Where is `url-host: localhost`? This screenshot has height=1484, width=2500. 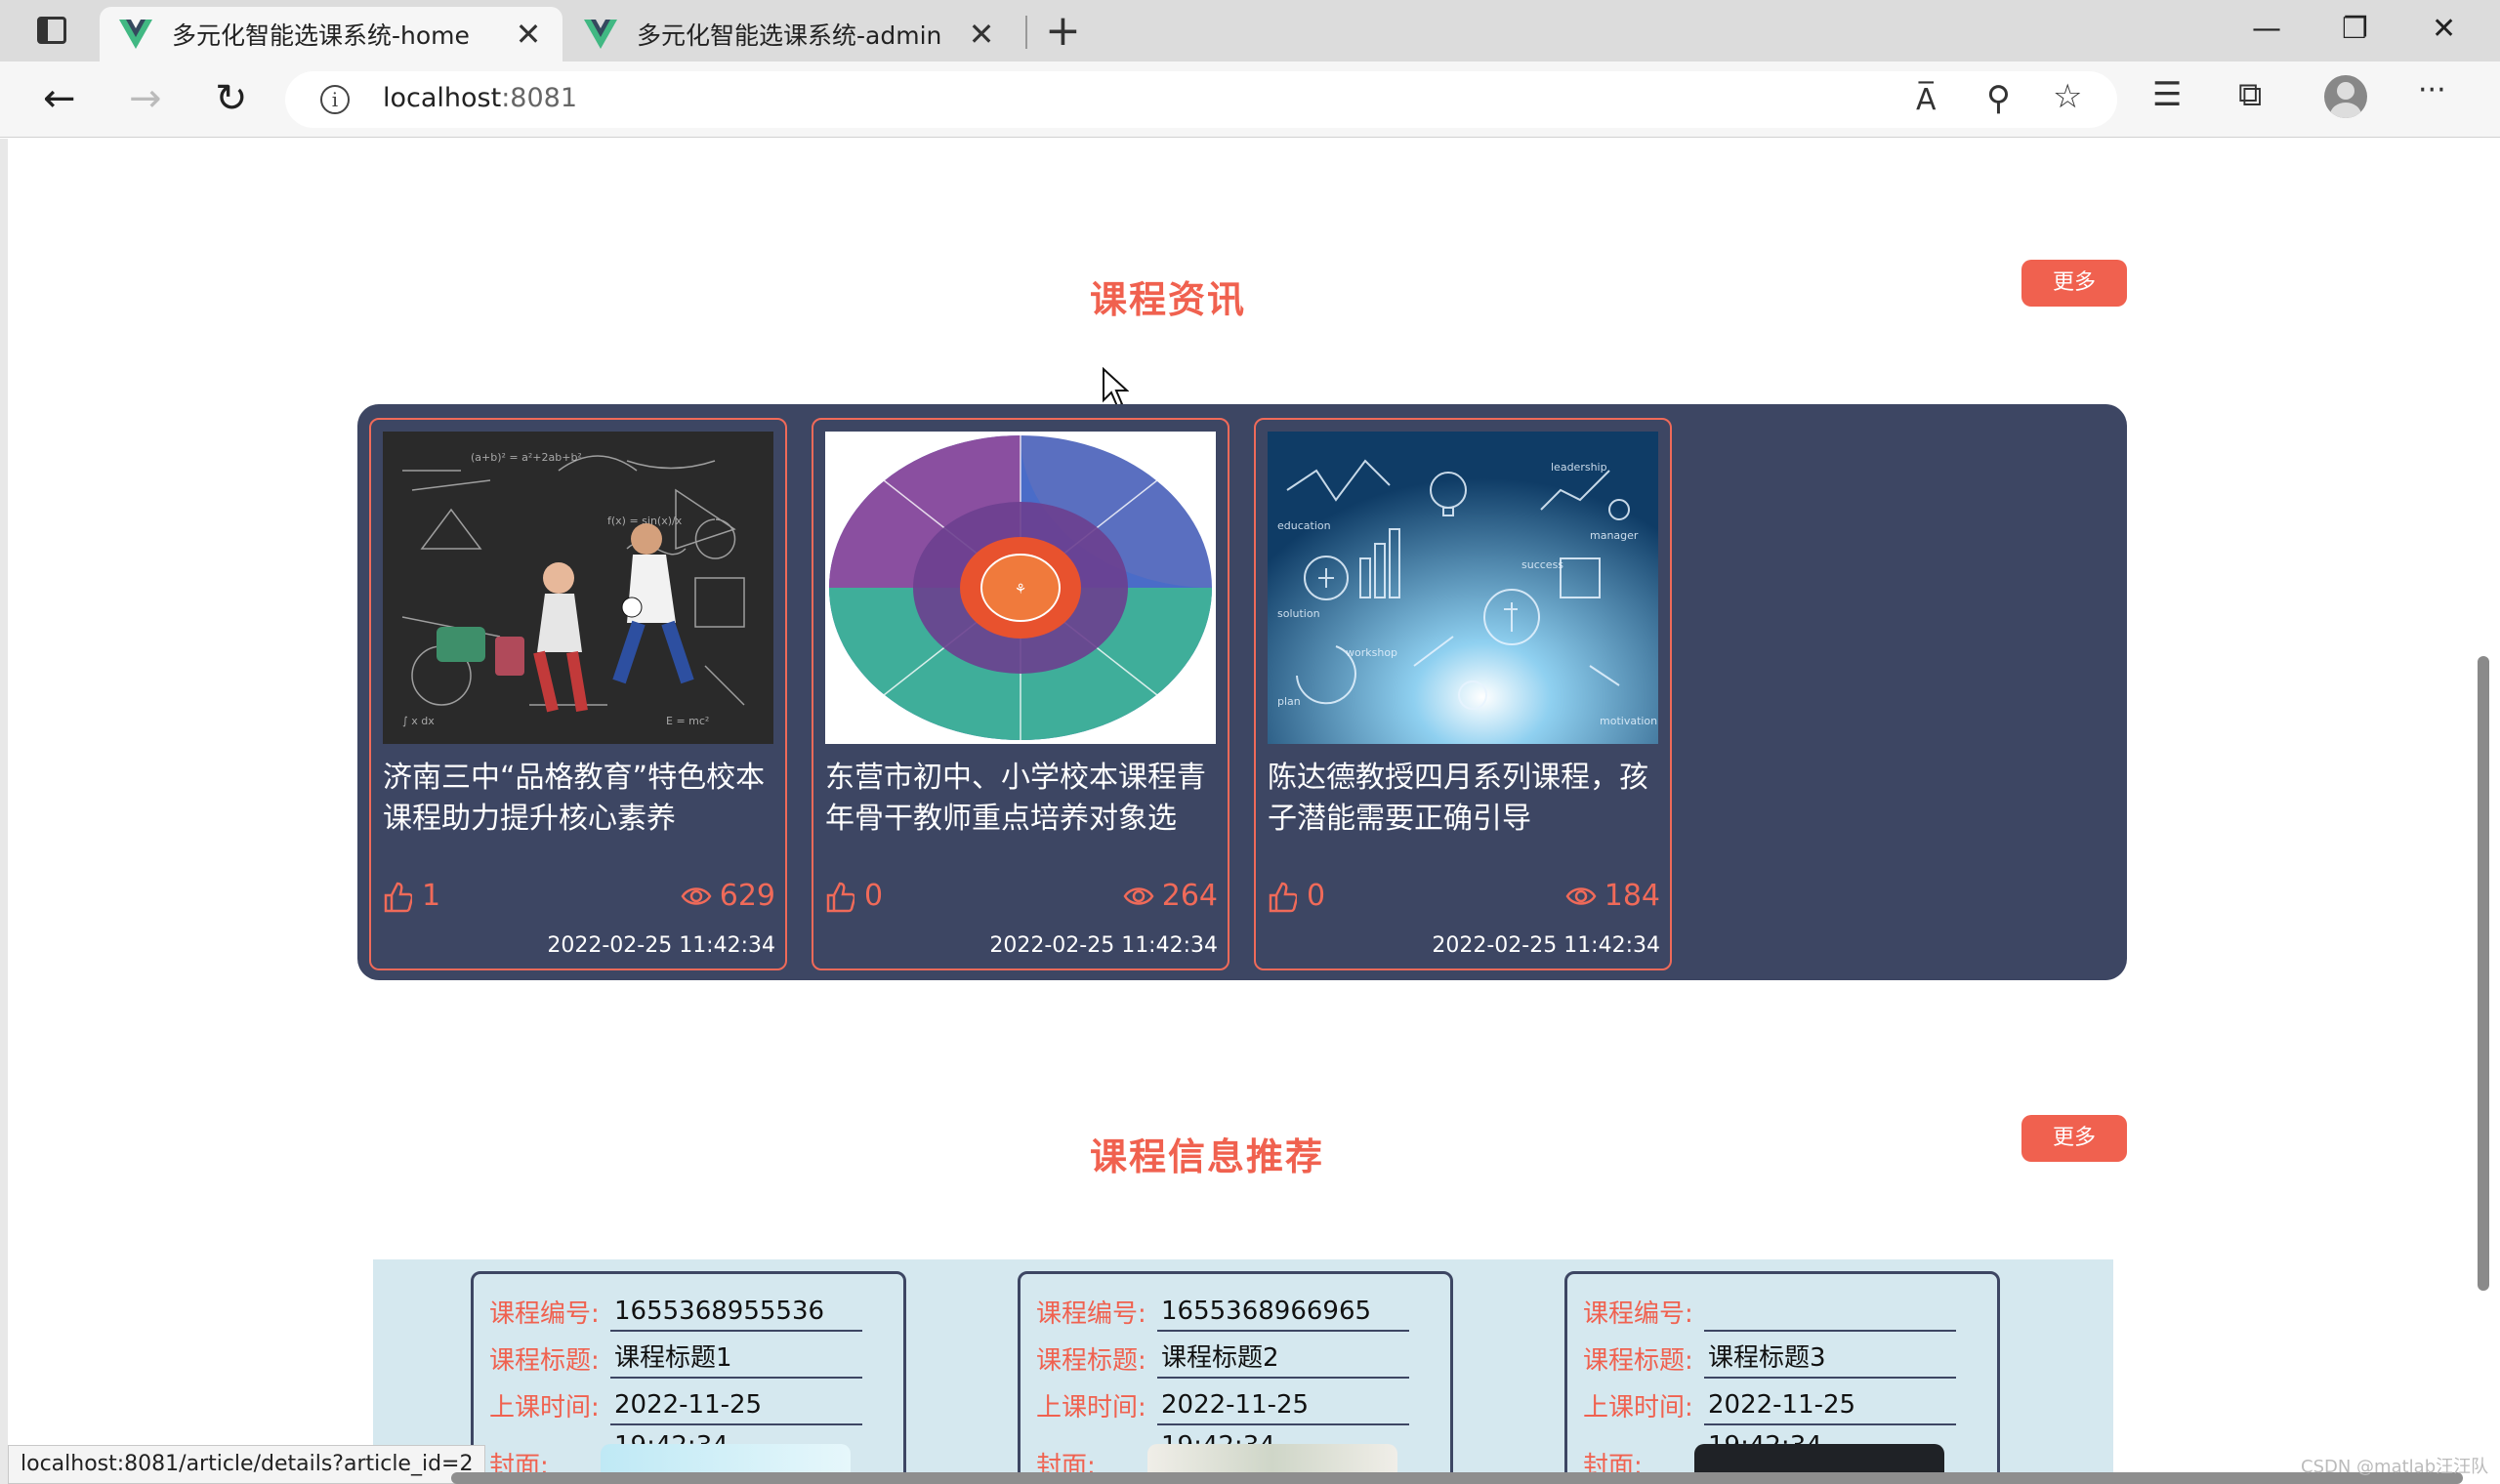
url-host: localhost is located at coordinates (442, 98).